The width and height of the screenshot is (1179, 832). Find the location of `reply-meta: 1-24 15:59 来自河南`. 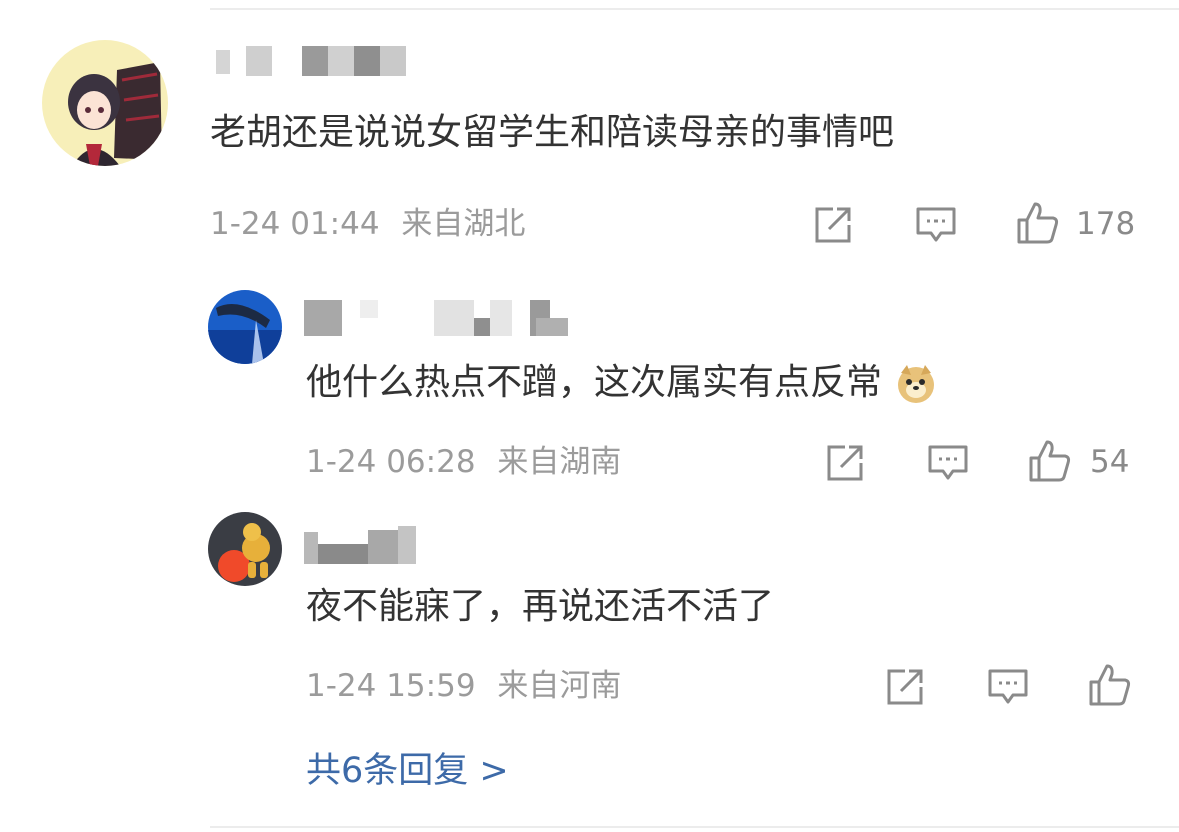

reply-meta: 1-24 15:59 来自河南 is located at coordinates (463, 686).